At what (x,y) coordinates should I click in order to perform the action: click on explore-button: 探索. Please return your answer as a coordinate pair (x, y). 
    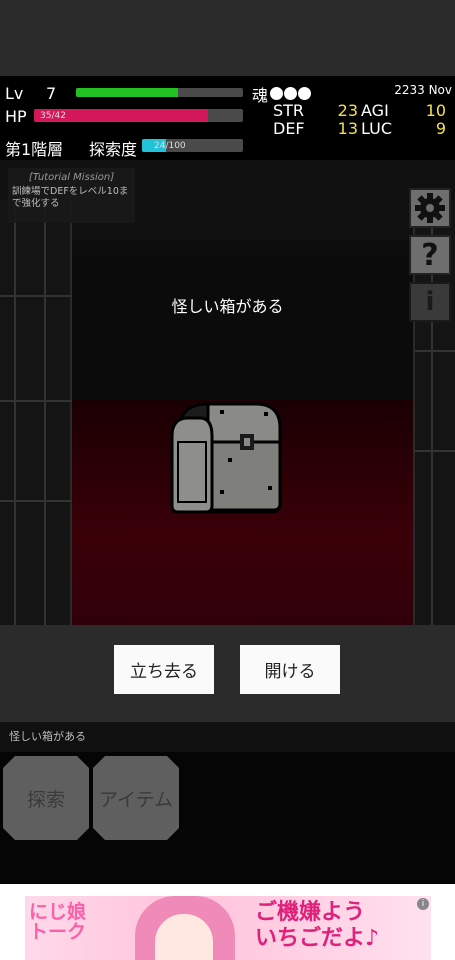
    Looking at the image, I should click on (46, 798).